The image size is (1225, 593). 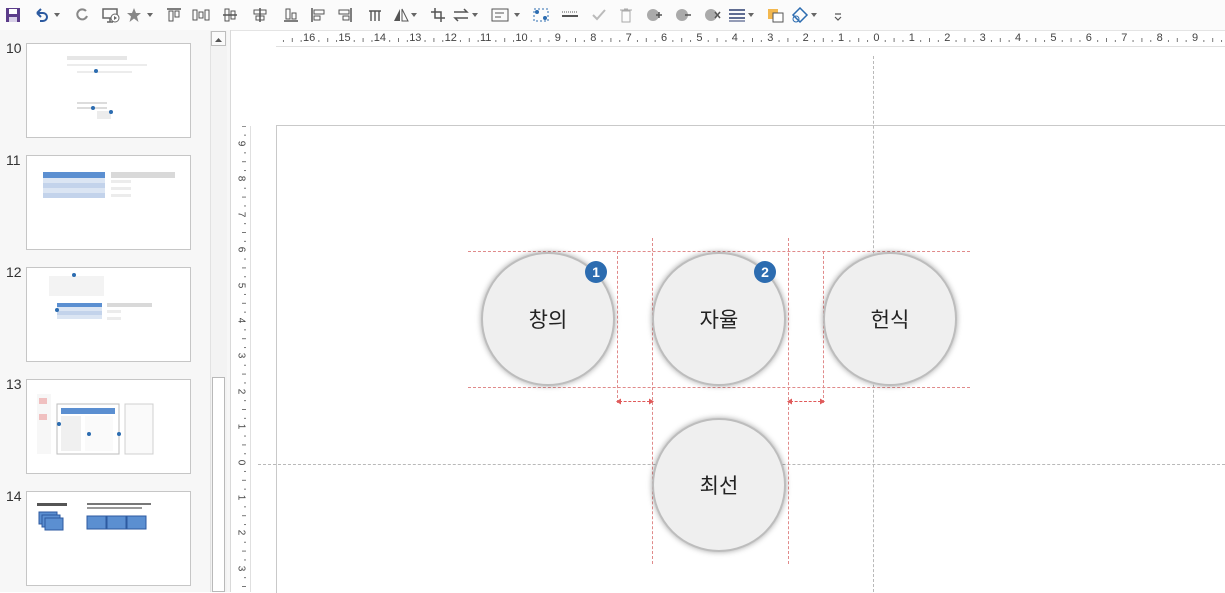 I want to click on horizontal-ruler: 16 15 14 13 12 11 10 9 8 7 6 5 4 3 2 1 0 1 2 3 4 5 6 7 8 9, so click(x=750, y=39).